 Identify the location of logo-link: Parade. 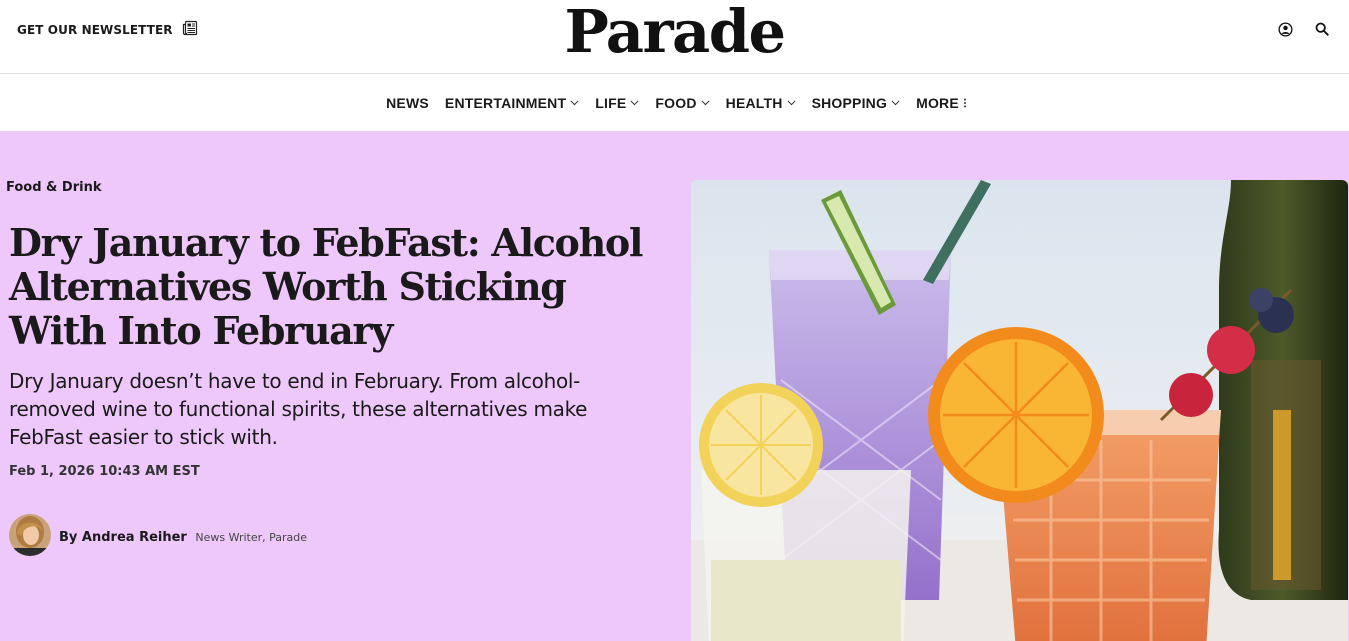
(675, 33).